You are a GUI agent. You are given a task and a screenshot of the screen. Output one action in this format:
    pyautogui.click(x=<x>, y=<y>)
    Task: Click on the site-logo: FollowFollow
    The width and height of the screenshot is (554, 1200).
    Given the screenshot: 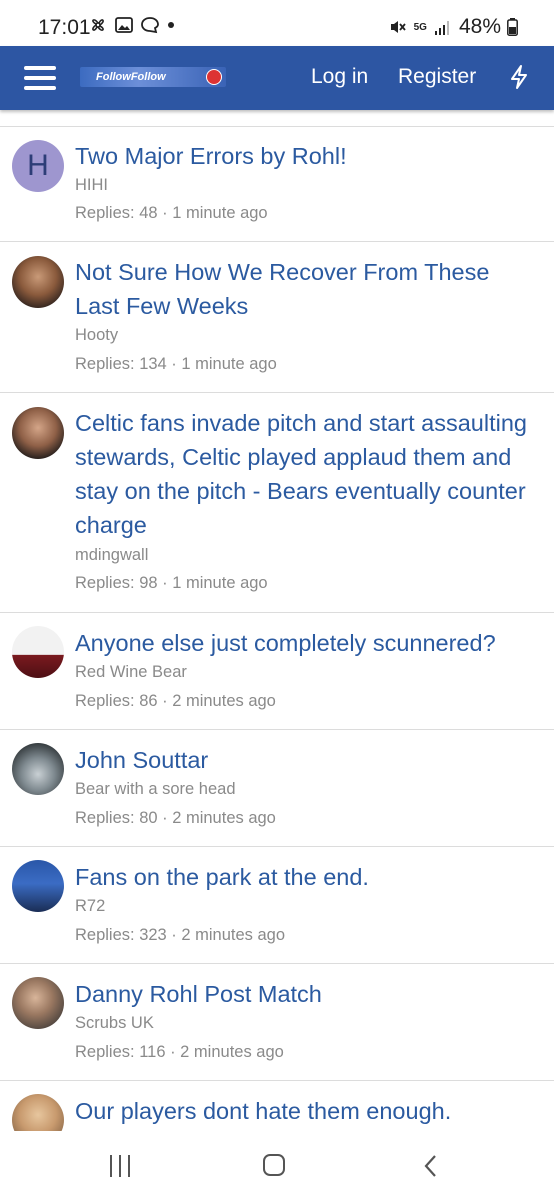 What is the action you would take?
    pyautogui.click(x=153, y=77)
    